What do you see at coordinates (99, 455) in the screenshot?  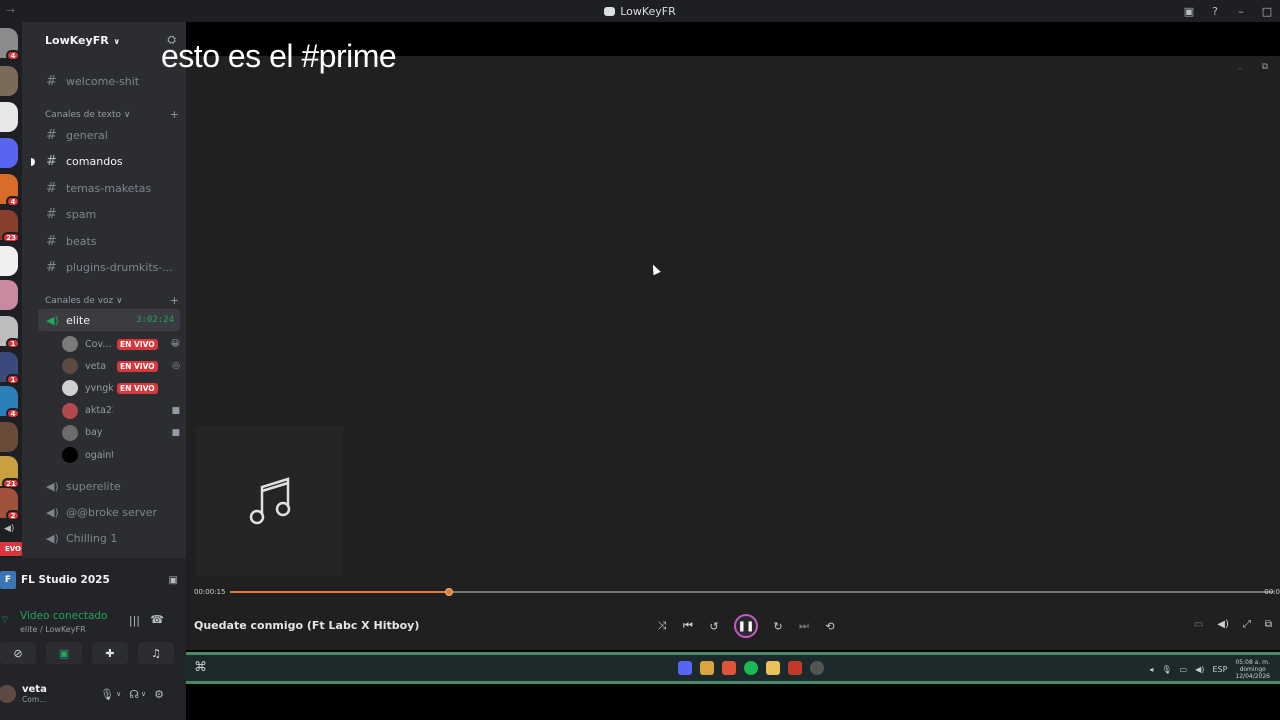 I see `voice-user-name: ogaint` at bounding box center [99, 455].